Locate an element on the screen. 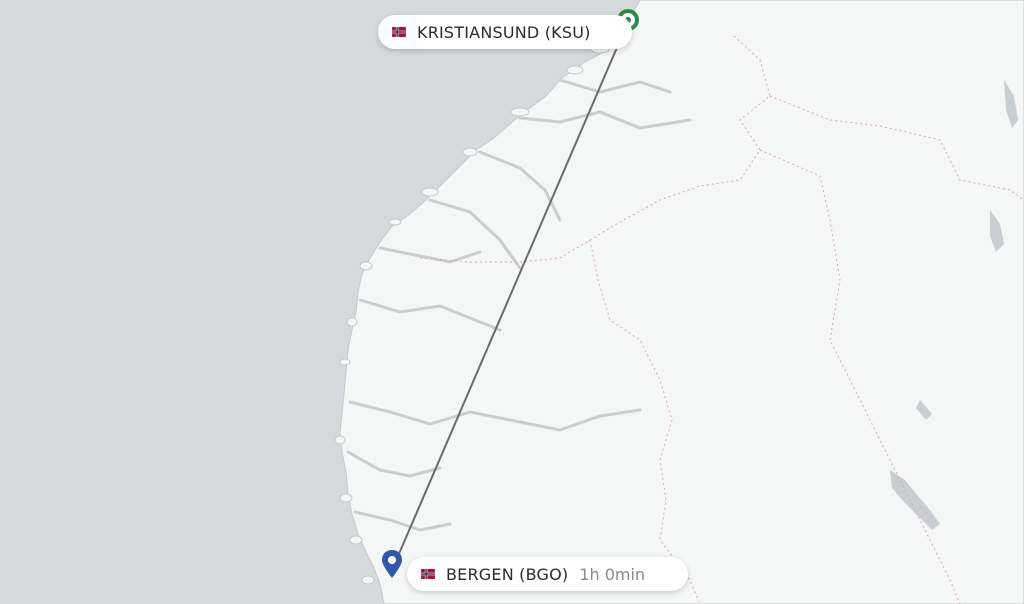 This screenshot has width=1024, height=604. destination-label-card: BERGEN (BGO) 1h 0min is located at coordinates (547, 574).